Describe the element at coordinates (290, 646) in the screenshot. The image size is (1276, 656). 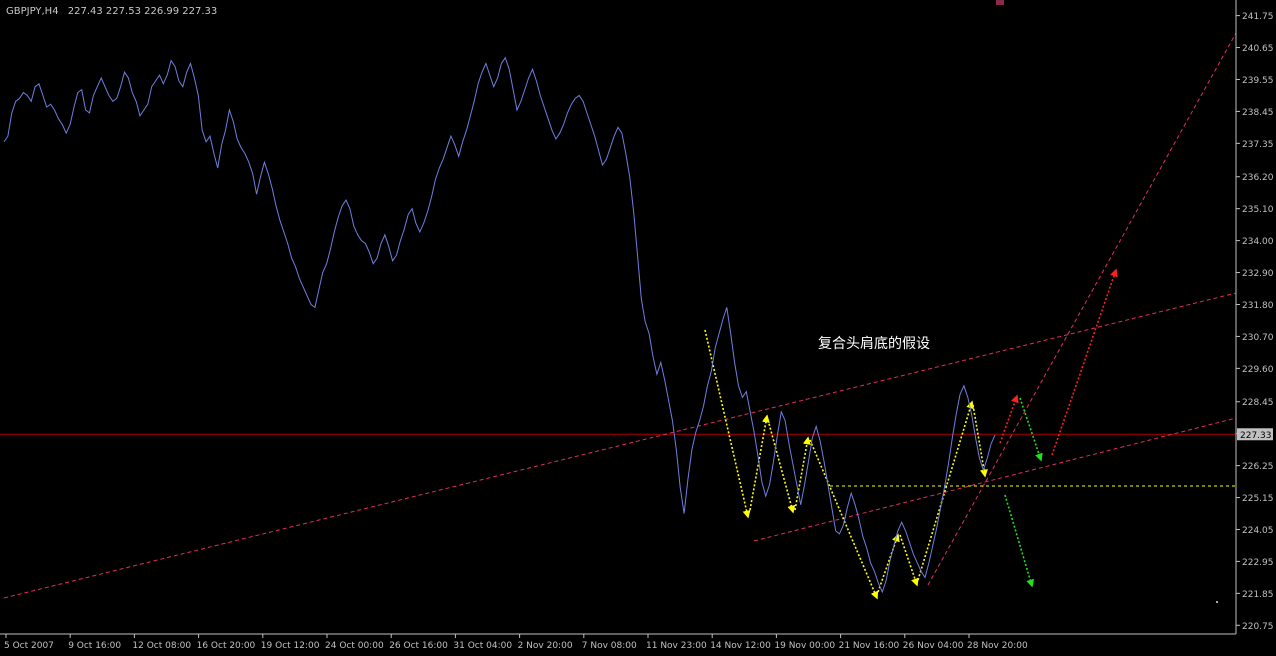
I see `x-tick-label: 19 Oct 12:00` at that location.